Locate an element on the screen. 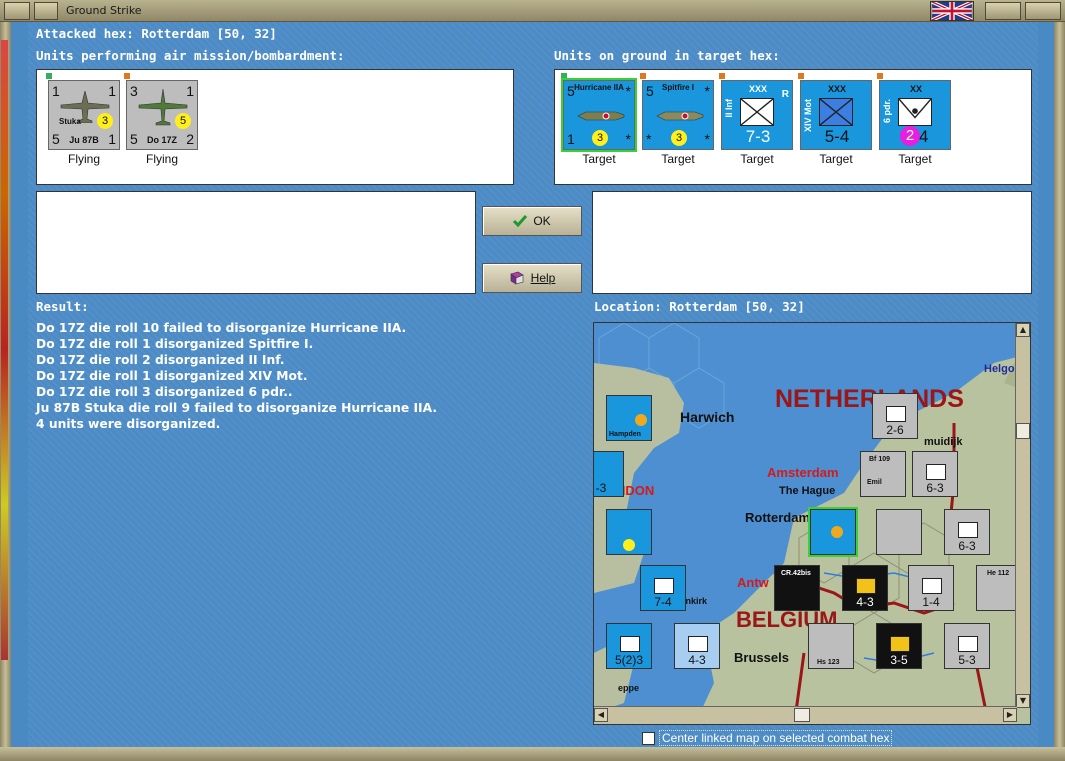 This screenshot has width=1065, height=761. ground-unit-ii-inf: XXX II Inf R 7-3 Target is located at coordinates (756, 119).